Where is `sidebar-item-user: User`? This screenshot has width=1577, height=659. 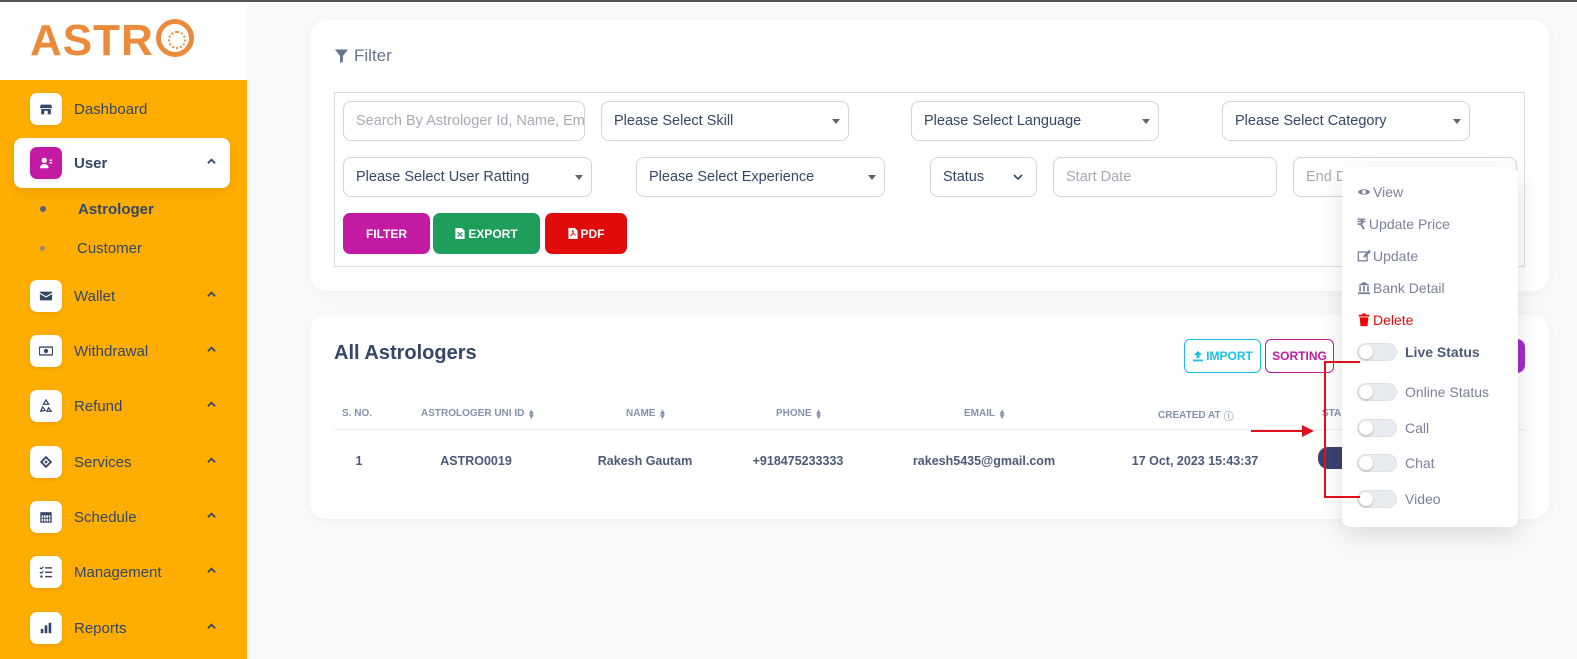
sidebar-item-user: User is located at coordinates (122, 163).